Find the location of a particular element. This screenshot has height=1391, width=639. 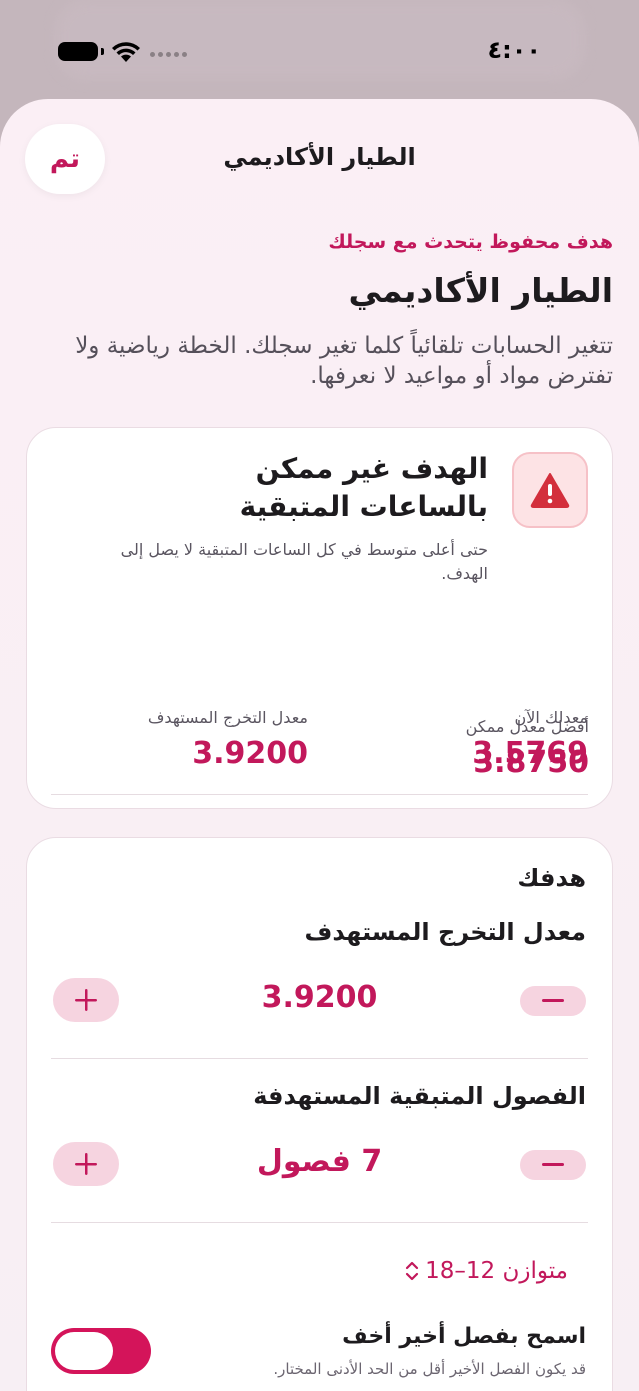

remaining-terms-increment-button is located at coordinates (86, 1164).